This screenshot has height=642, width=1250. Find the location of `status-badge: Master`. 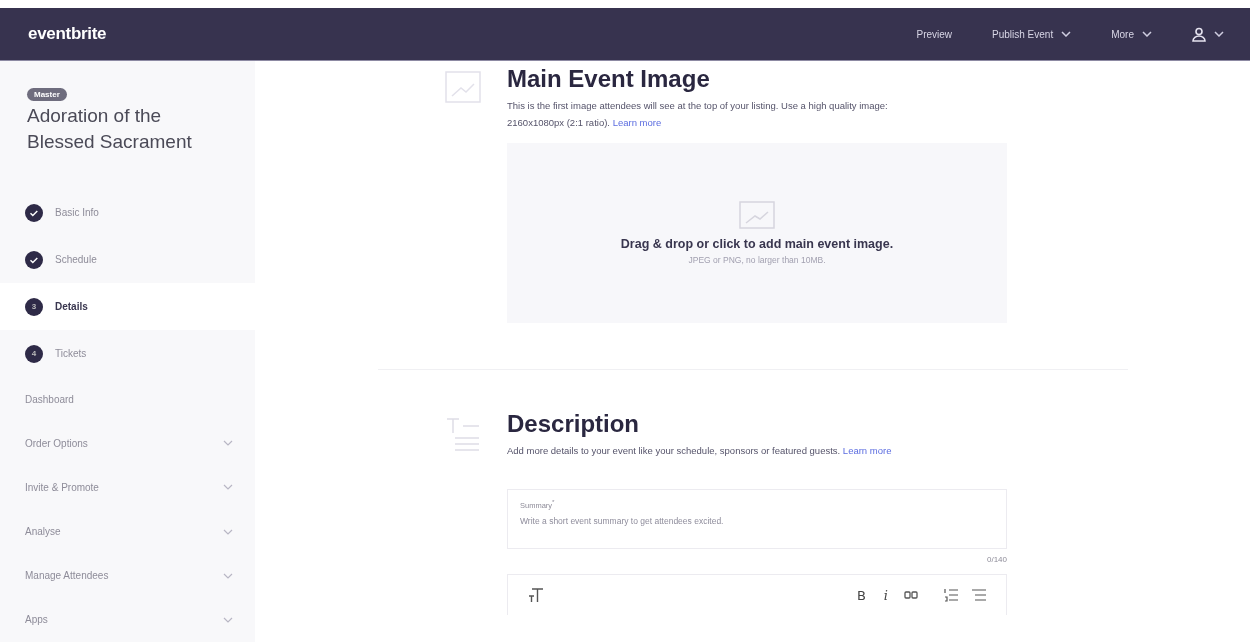

status-badge: Master is located at coordinates (47, 94).